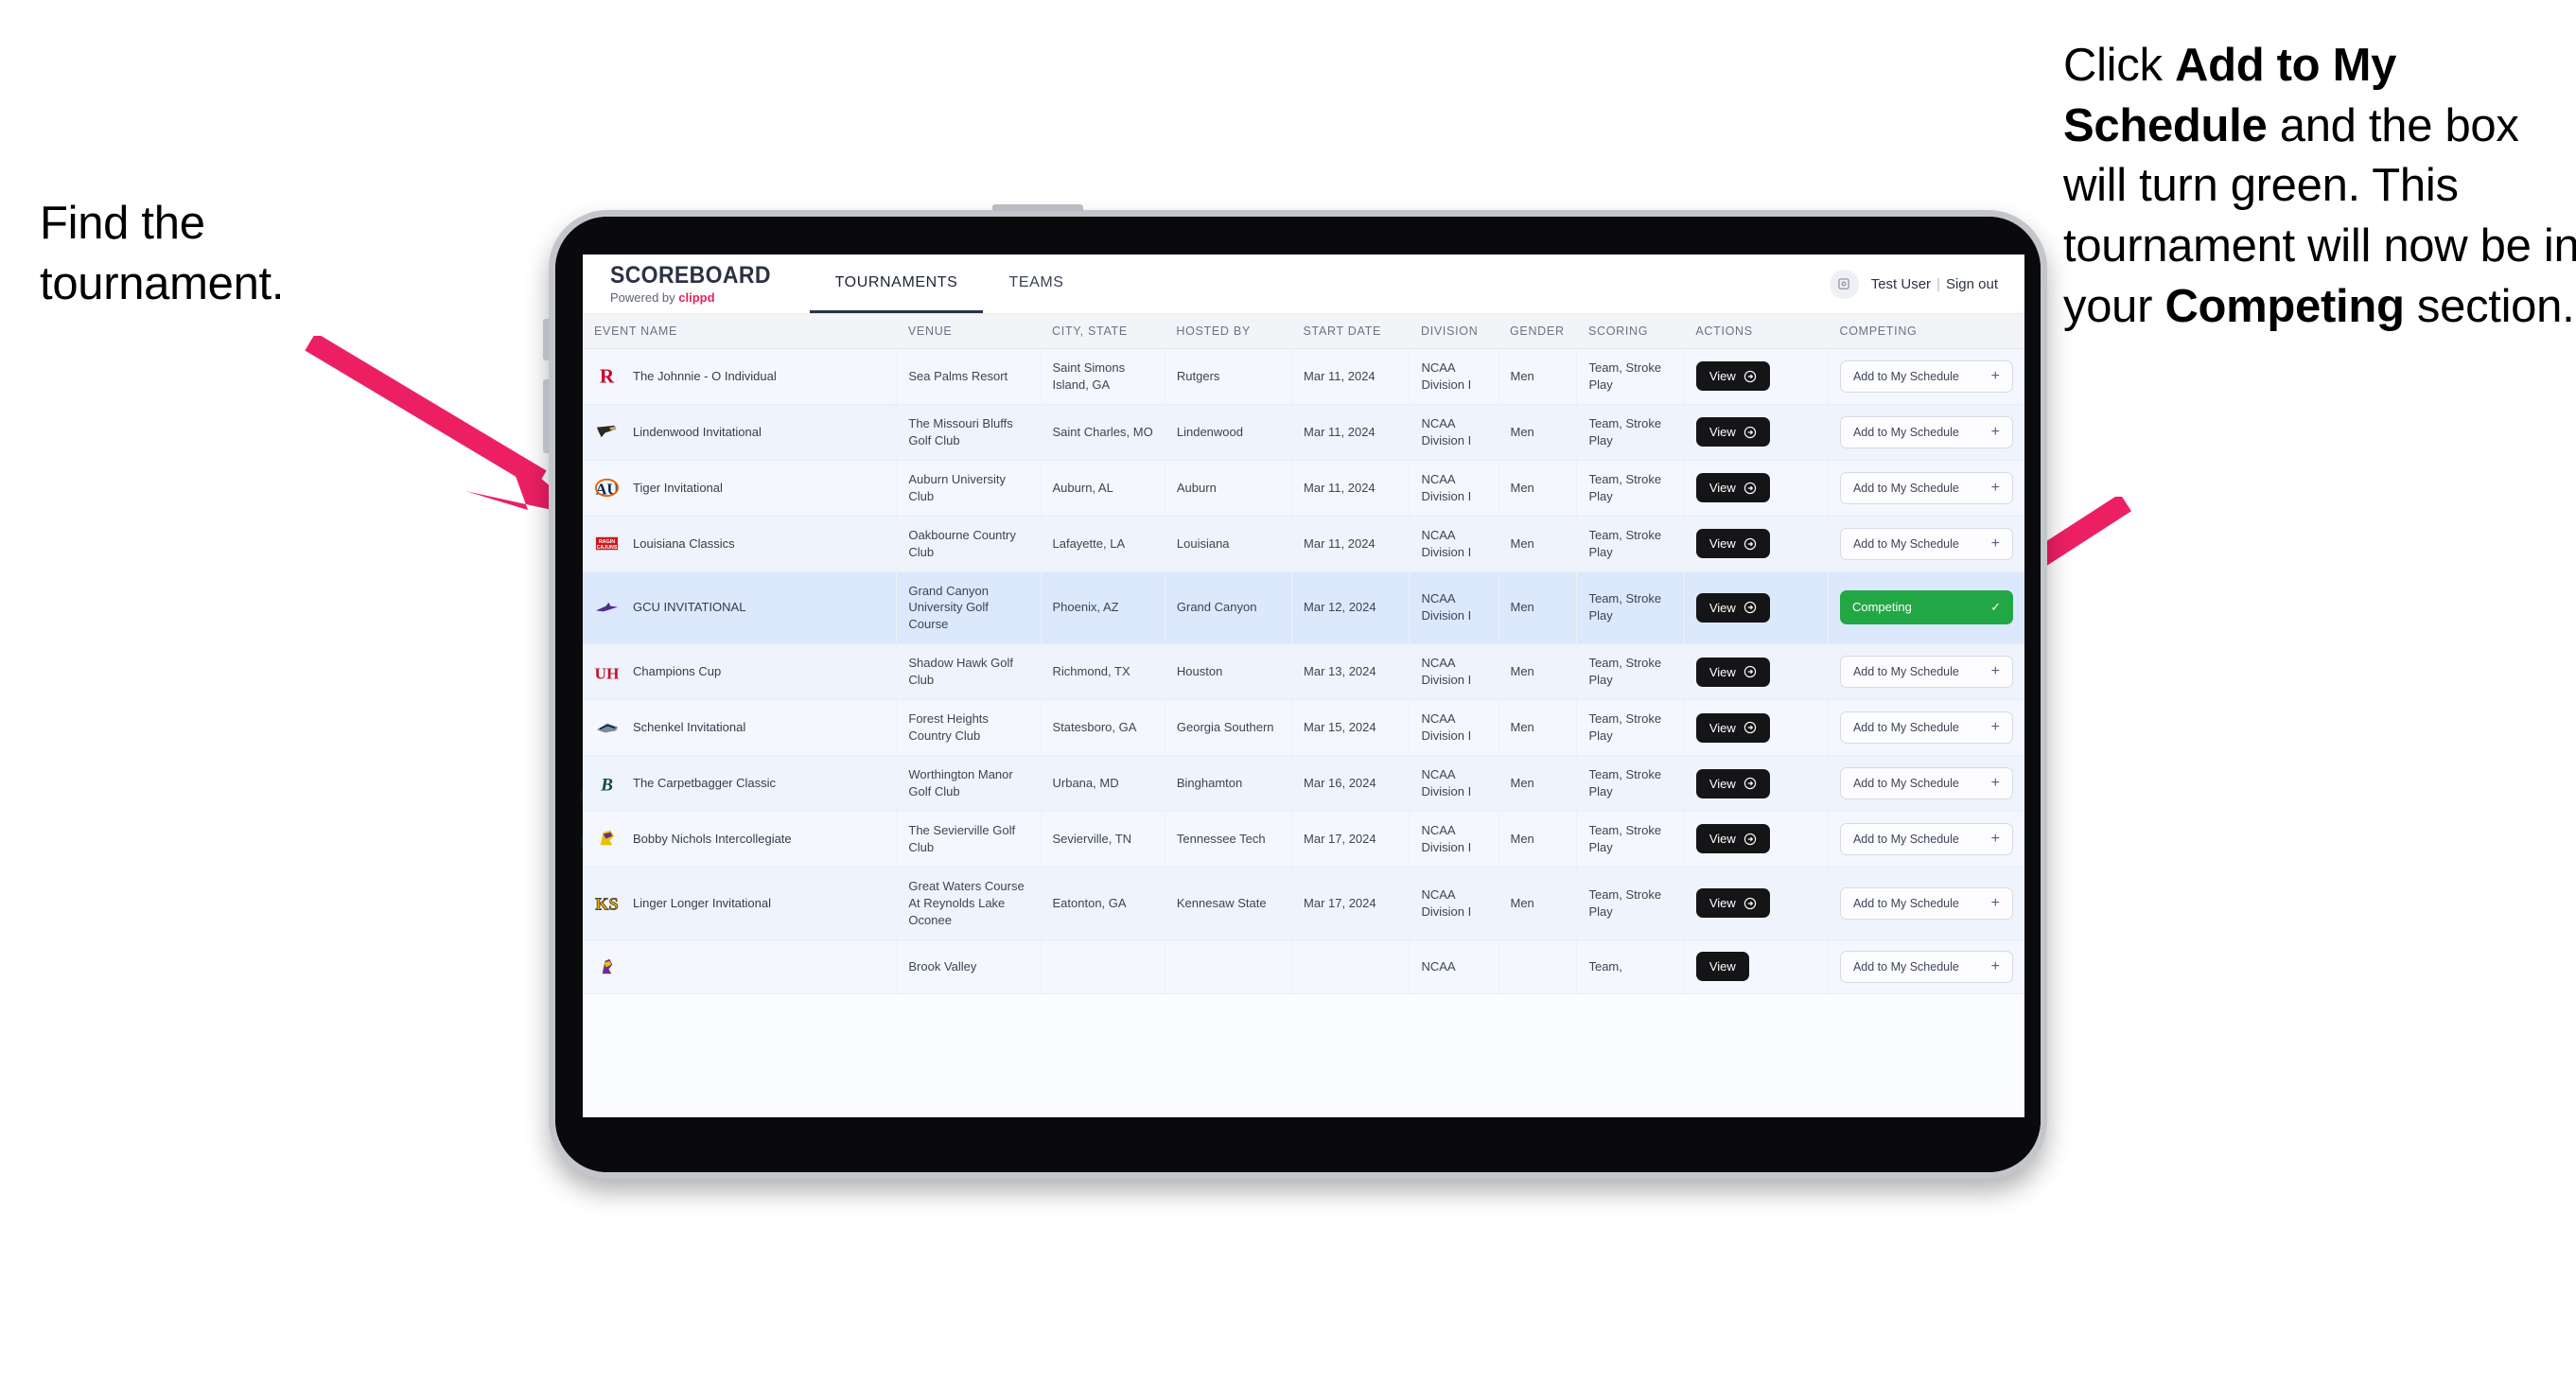 The width and height of the screenshot is (2576, 1386). What do you see at coordinates (712, 838) in the screenshot?
I see `event-name-text: Bobby Nichols Intercollegiate` at bounding box center [712, 838].